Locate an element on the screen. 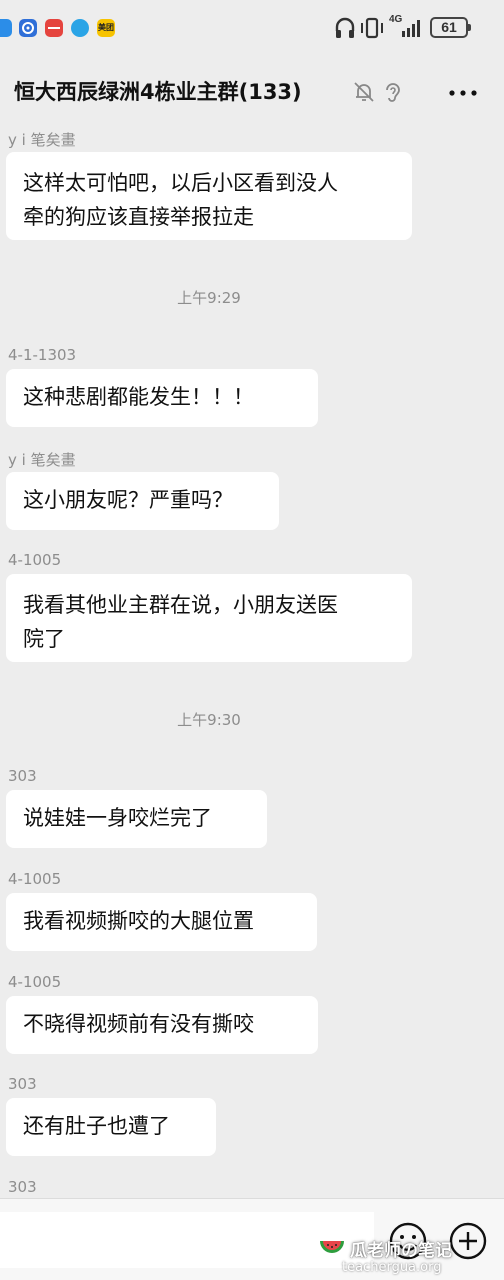 This screenshot has width=504, height=1280. vibrate-icon is located at coordinates (372, 28).